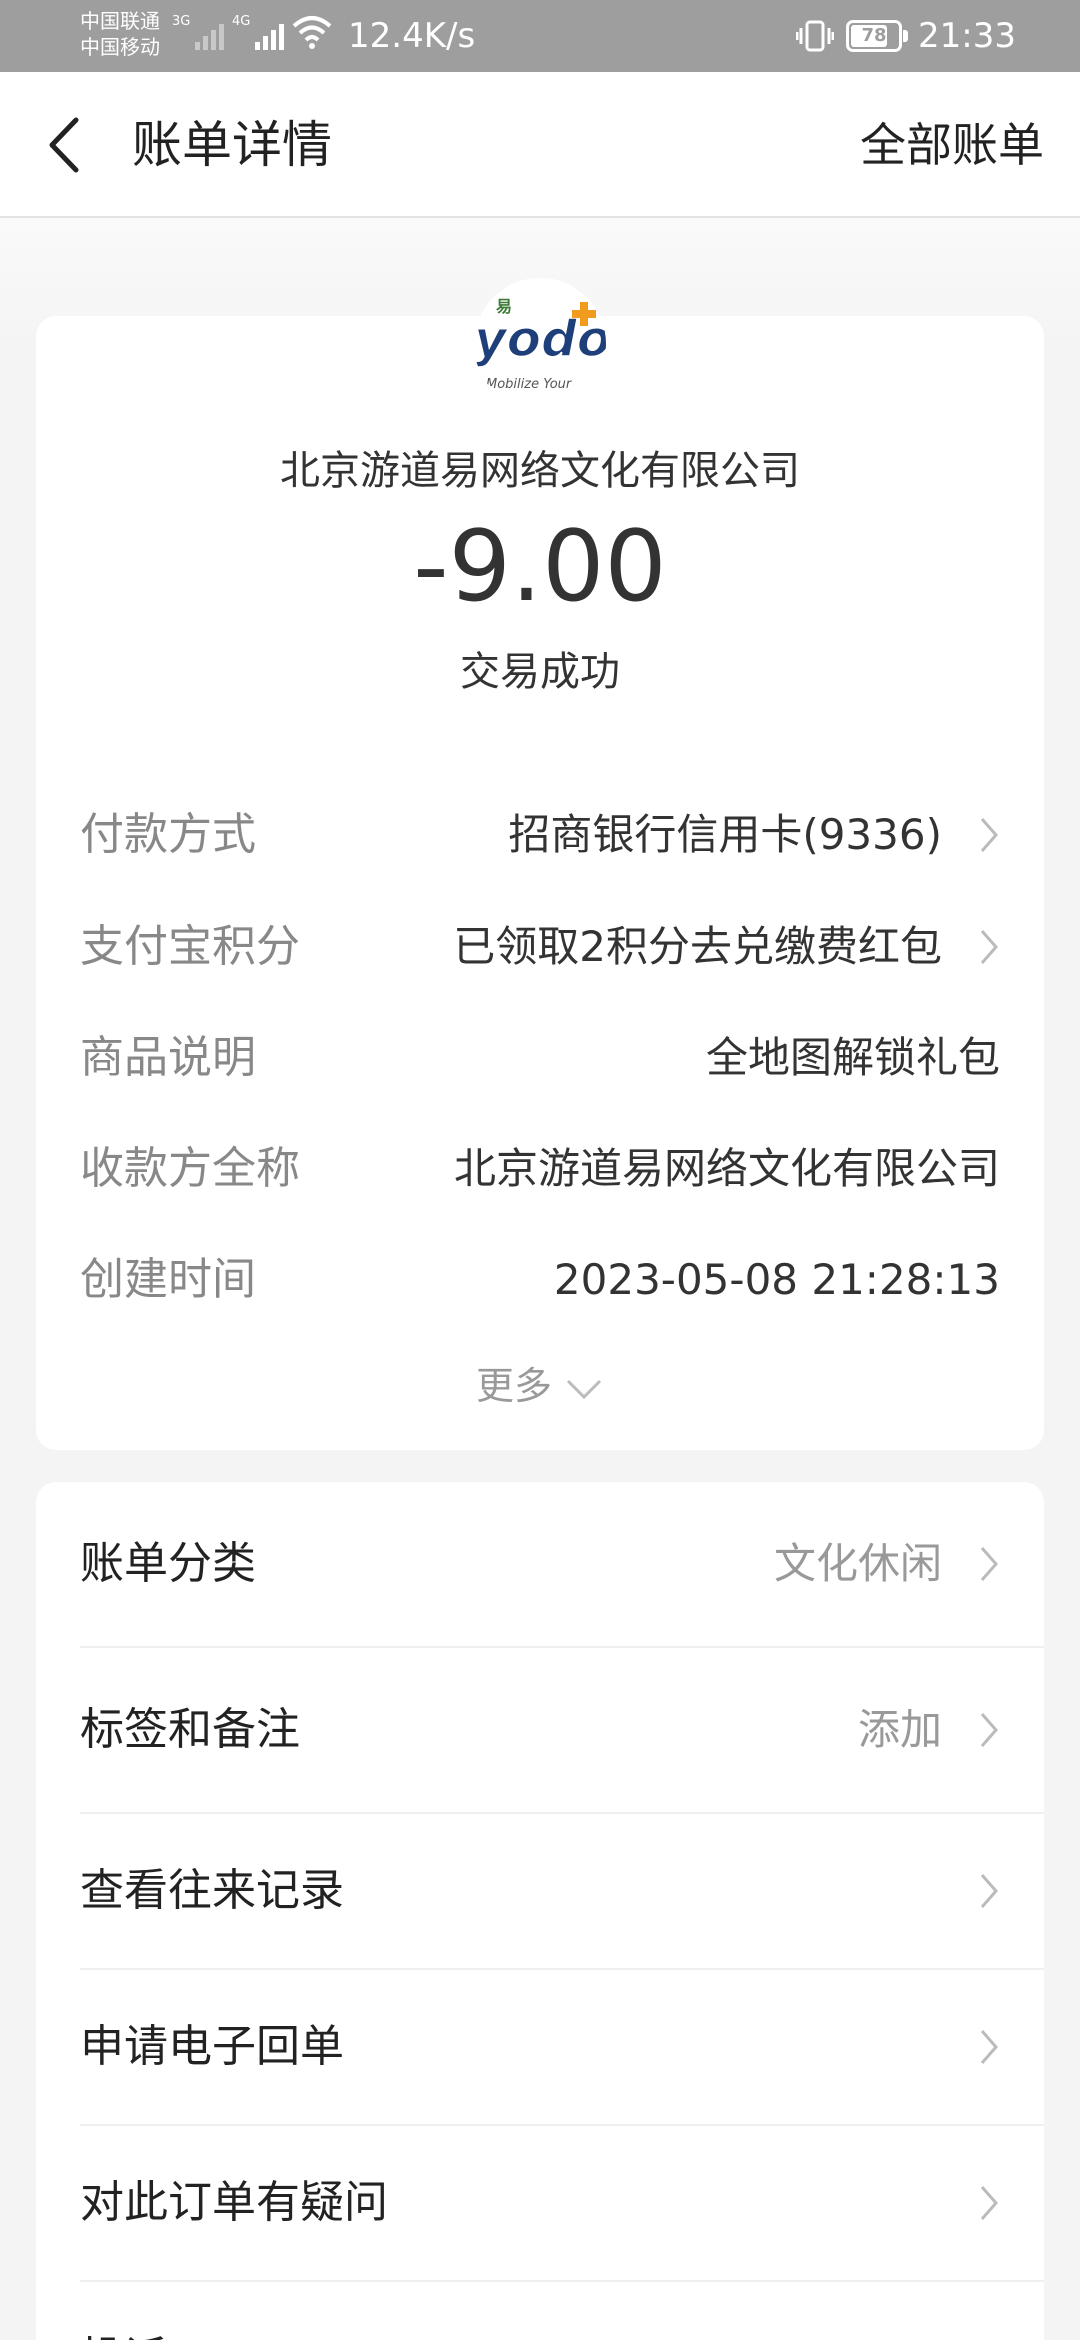 The image size is (1080, 2340). Describe the element at coordinates (234, 2202) in the screenshot. I see `list-item-label: 对此订单有疑问` at that location.